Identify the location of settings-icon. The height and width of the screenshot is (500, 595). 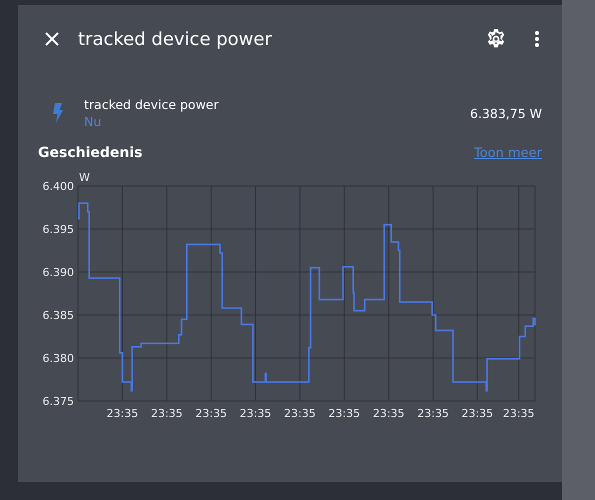
(496, 39).